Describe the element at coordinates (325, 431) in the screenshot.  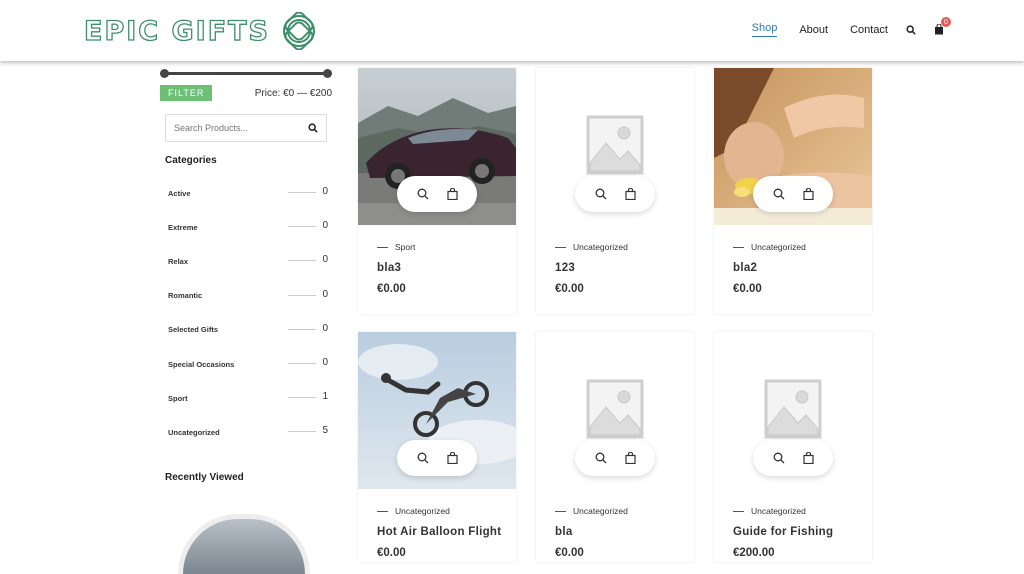
I see `category-count: 5` at that location.